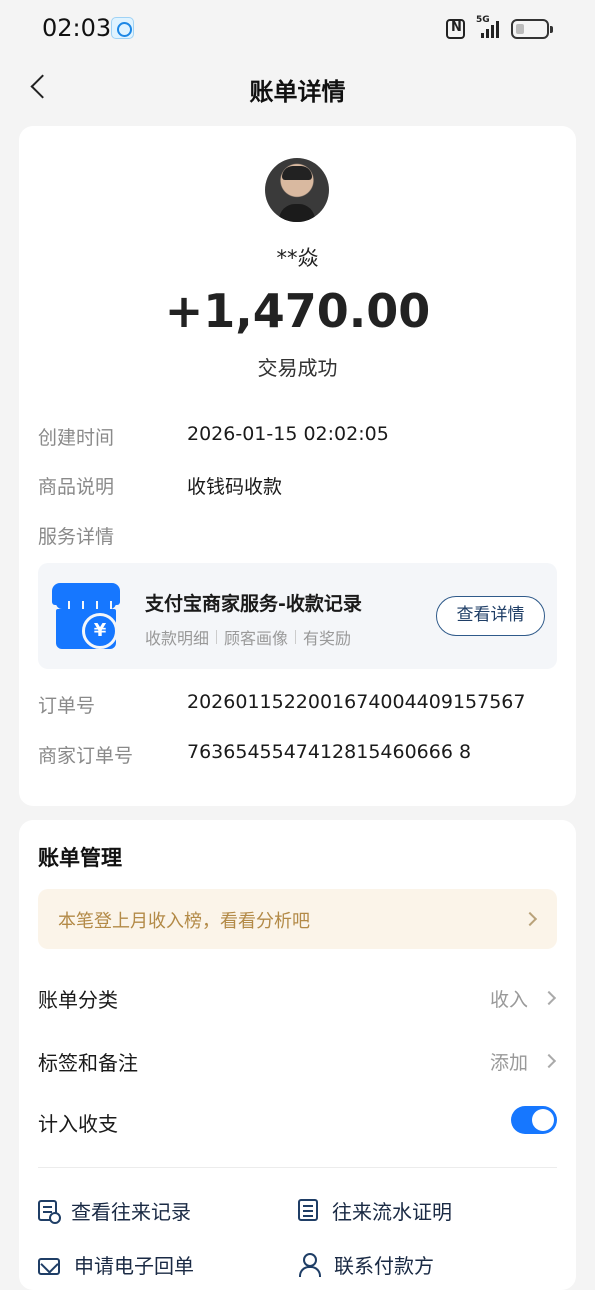 The height and width of the screenshot is (1290, 595). I want to click on document-proof-icon, so click(308, 1210).